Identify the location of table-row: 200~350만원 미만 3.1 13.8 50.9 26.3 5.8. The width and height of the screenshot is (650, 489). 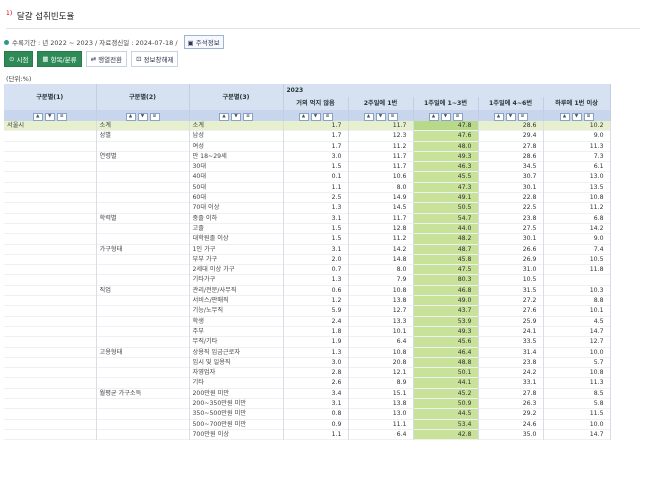
(307, 403).